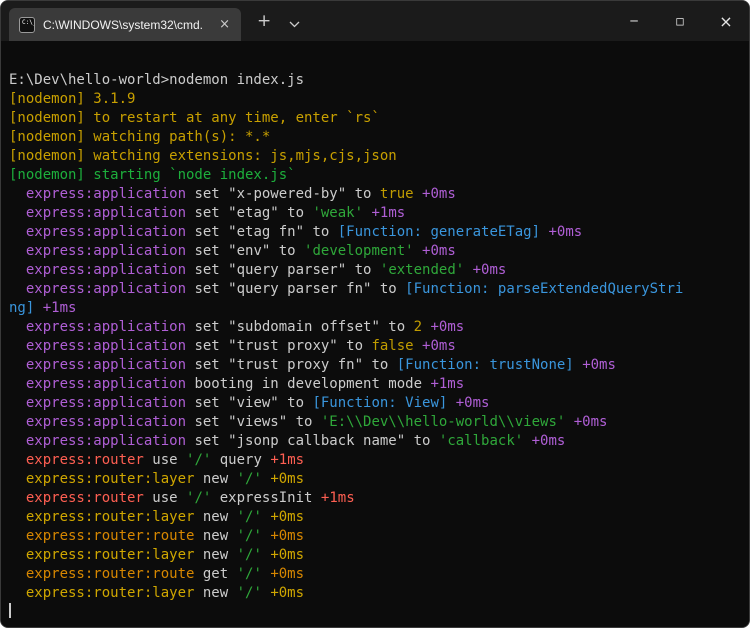 This screenshot has height=628, width=750. What do you see at coordinates (264, 21) in the screenshot?
I see `new-tab-button: +` at bounding box center [264, 21].